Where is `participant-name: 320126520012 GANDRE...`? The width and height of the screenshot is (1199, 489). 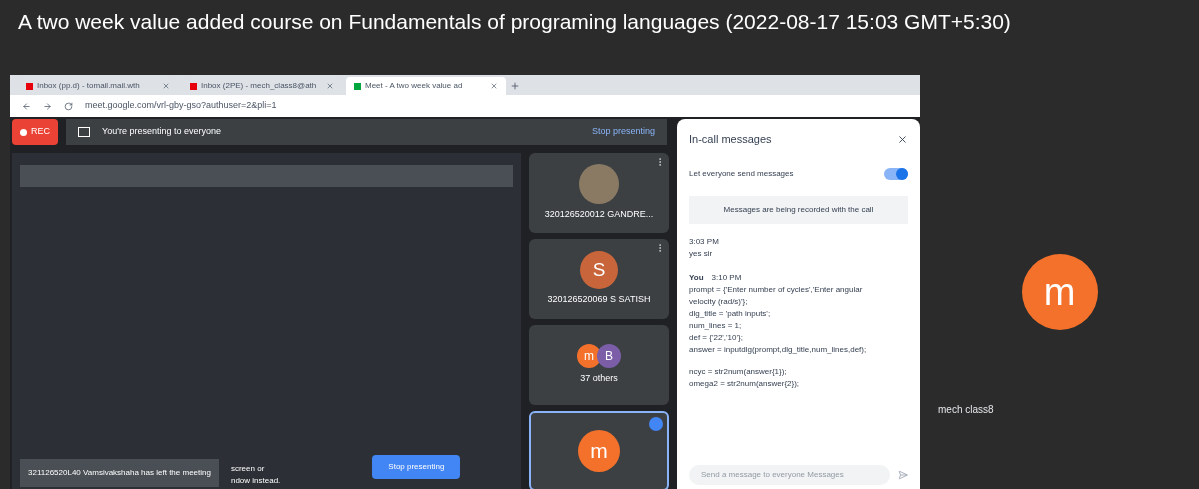
participant-name: 320126520012 GANDRE... is located at coordinates (599, 215).